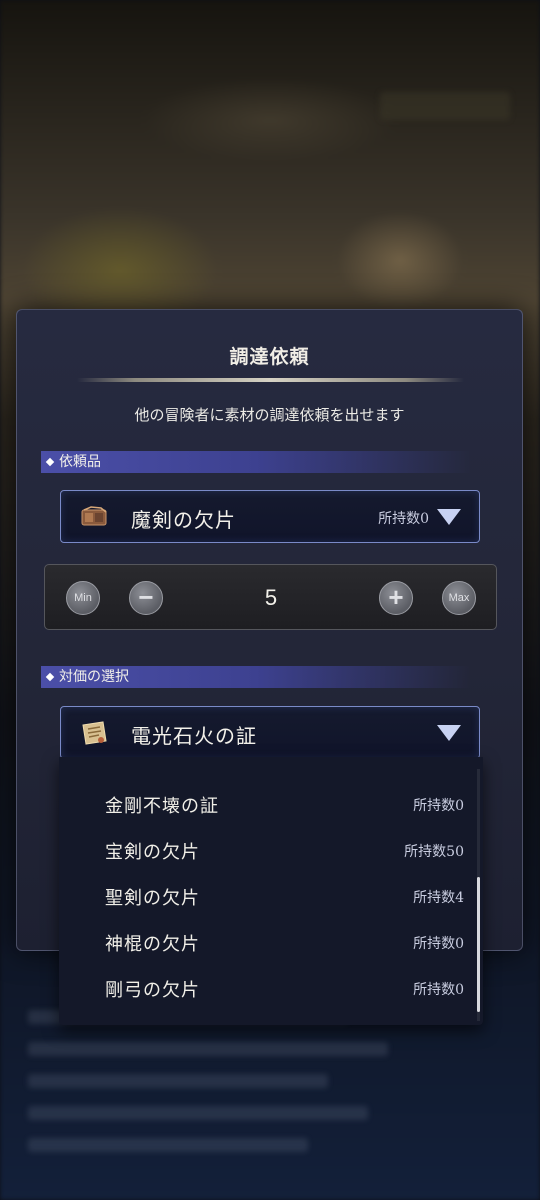 The image size is (540, 1200). I want to click on list-item-owned-count: 所持数50, so click(434, 852).